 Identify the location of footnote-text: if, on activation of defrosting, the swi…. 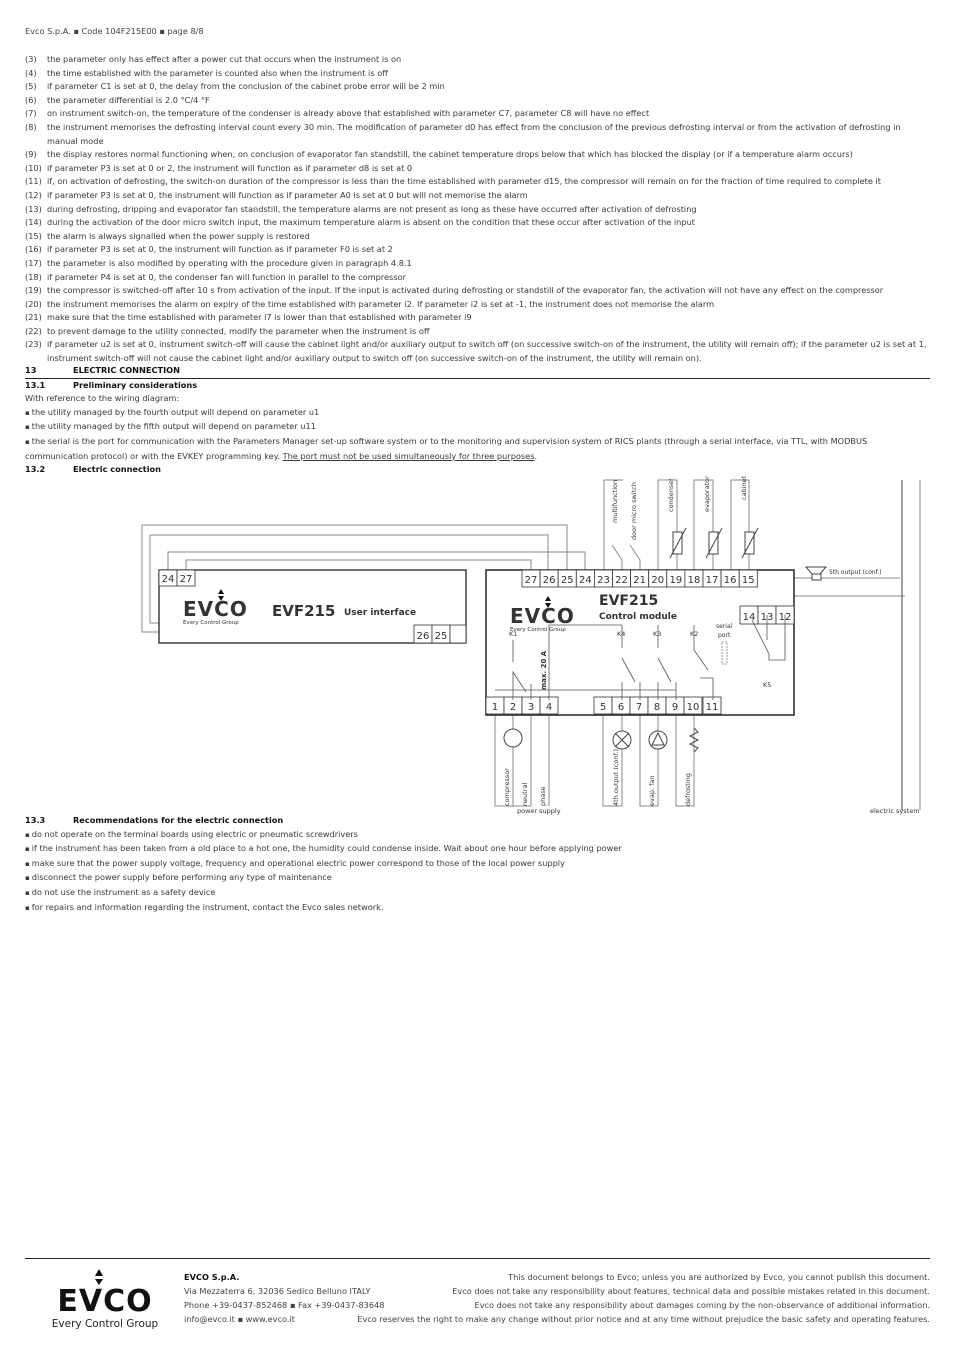
(464, 181).